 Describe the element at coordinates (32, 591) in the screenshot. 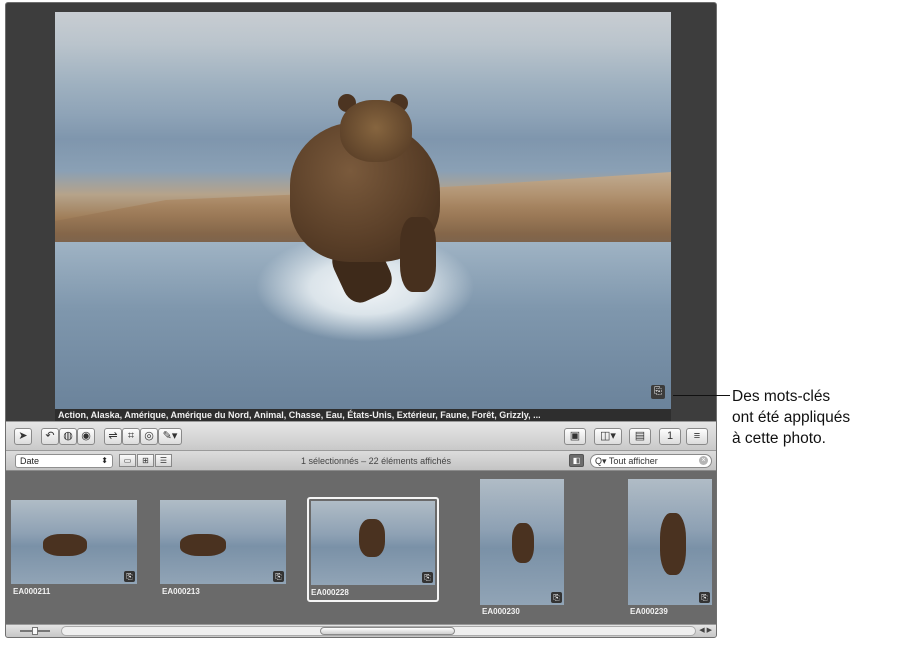

I see `thumbnail-label: EA000211` at that location.